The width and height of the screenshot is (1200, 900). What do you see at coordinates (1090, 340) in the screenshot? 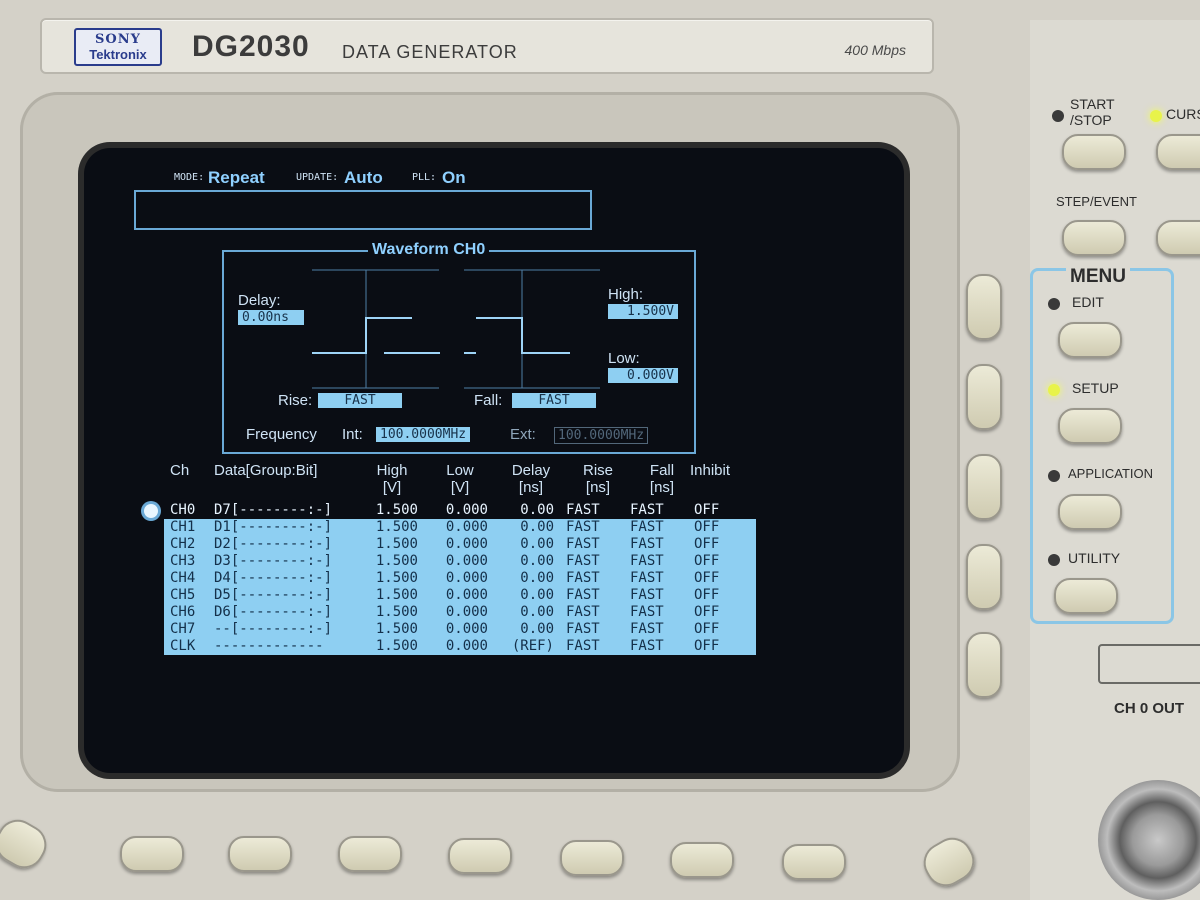
I see `edit-button` at bounding box center [1090, 340].